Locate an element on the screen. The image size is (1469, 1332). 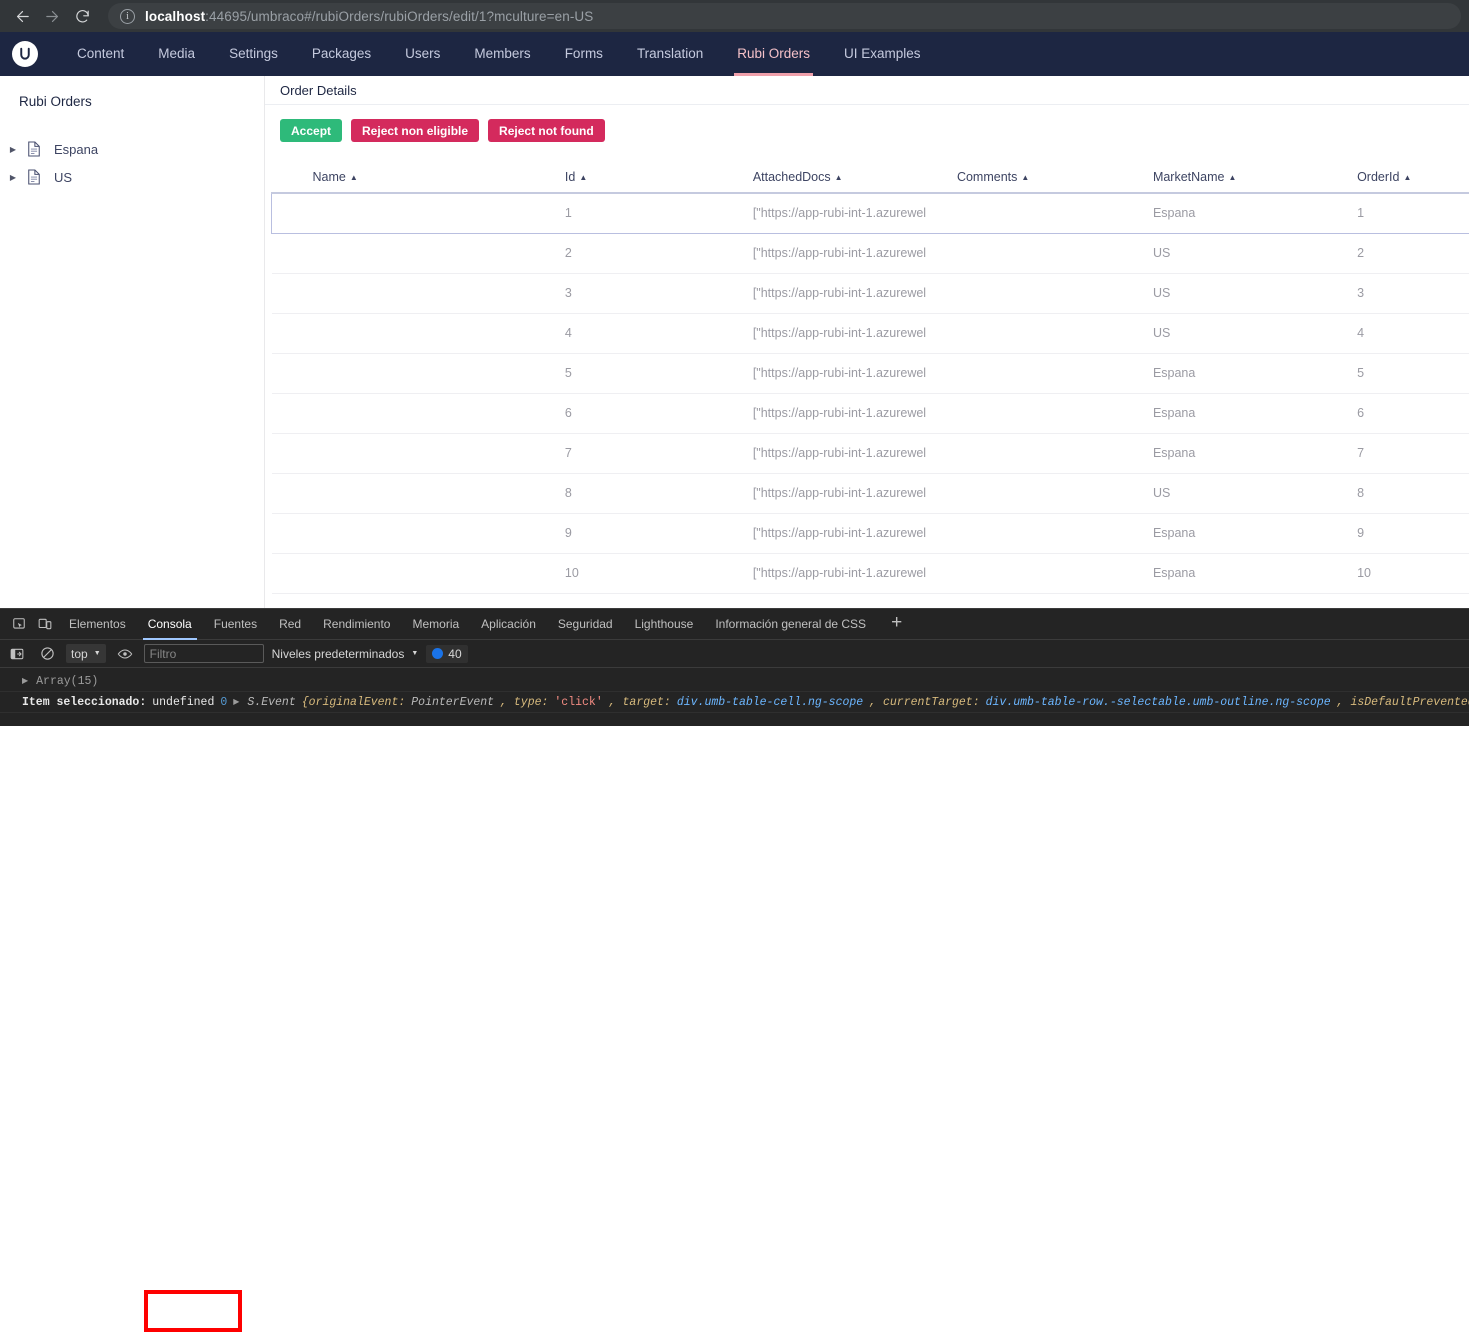
table-cell-orderid: 3 is located at coordinates (1413, 293).